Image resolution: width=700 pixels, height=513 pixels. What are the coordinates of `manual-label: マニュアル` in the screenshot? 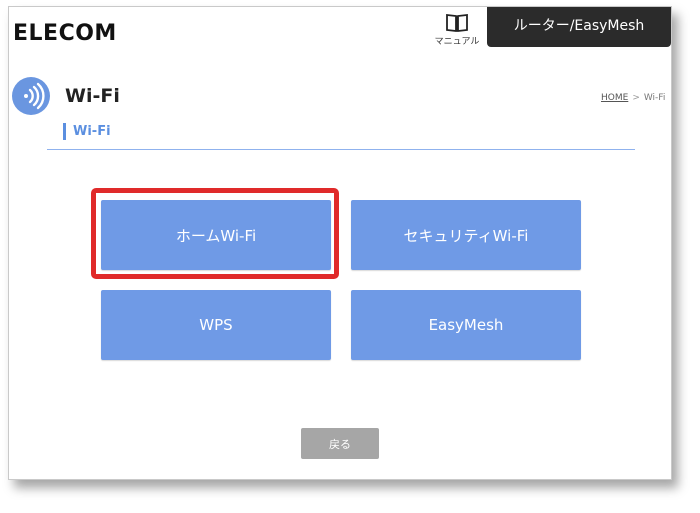 It's located at (457, 42).